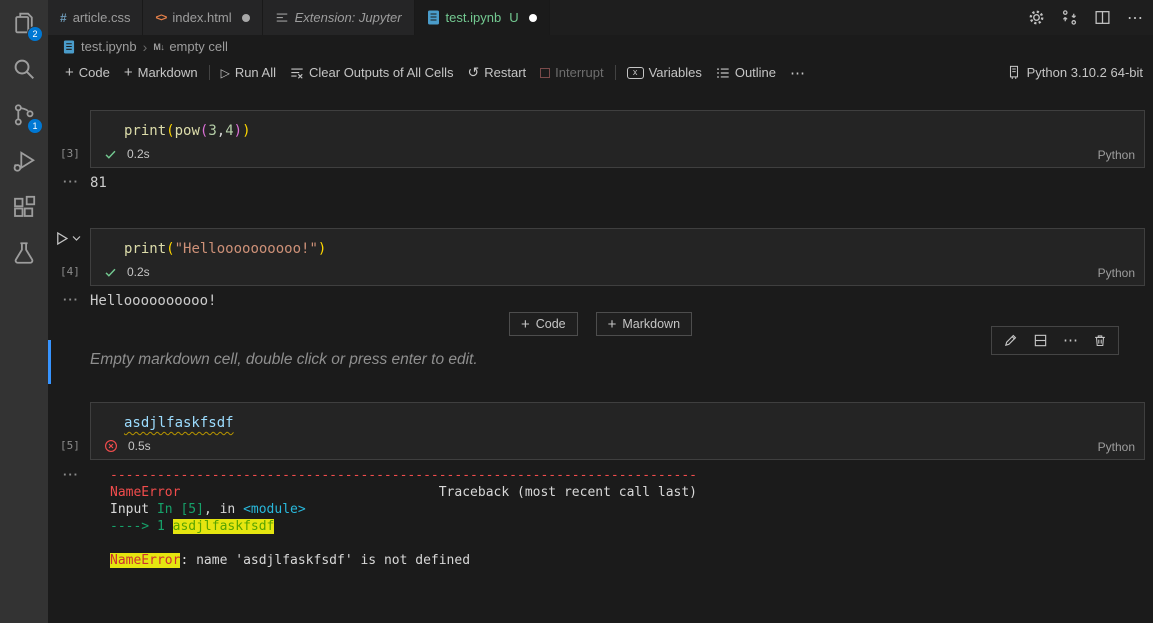 This screenshot has width=1153, height=623. I want to click on tab-index-html: <> index.html, so click(203, 17).